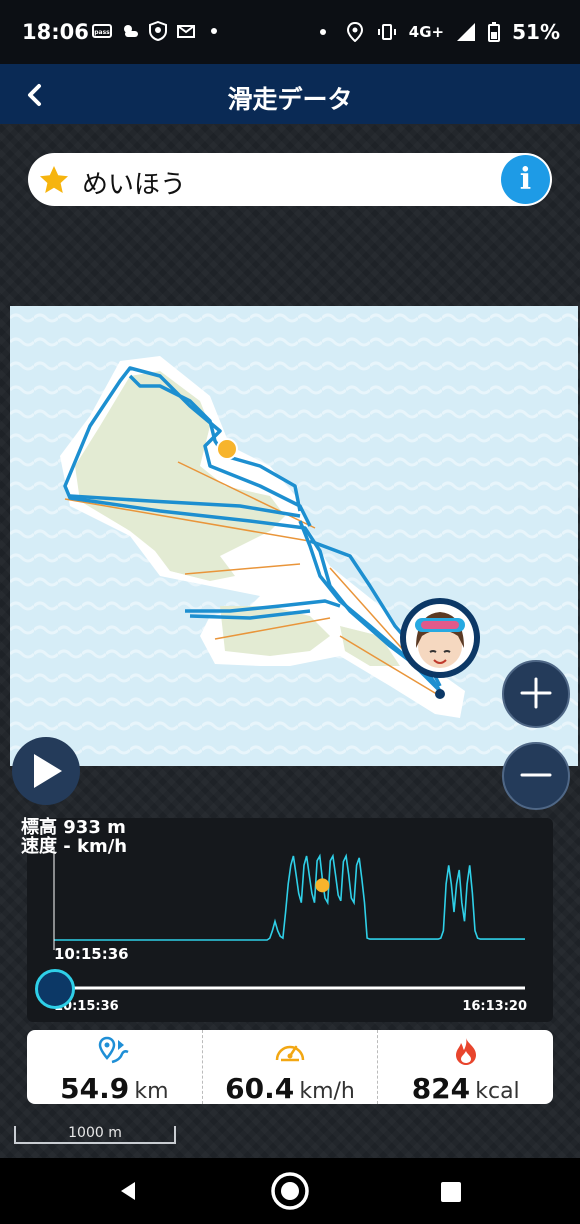 The image size is (580, 1224). I want to click on circle-home-icon, so click(290, 1191).